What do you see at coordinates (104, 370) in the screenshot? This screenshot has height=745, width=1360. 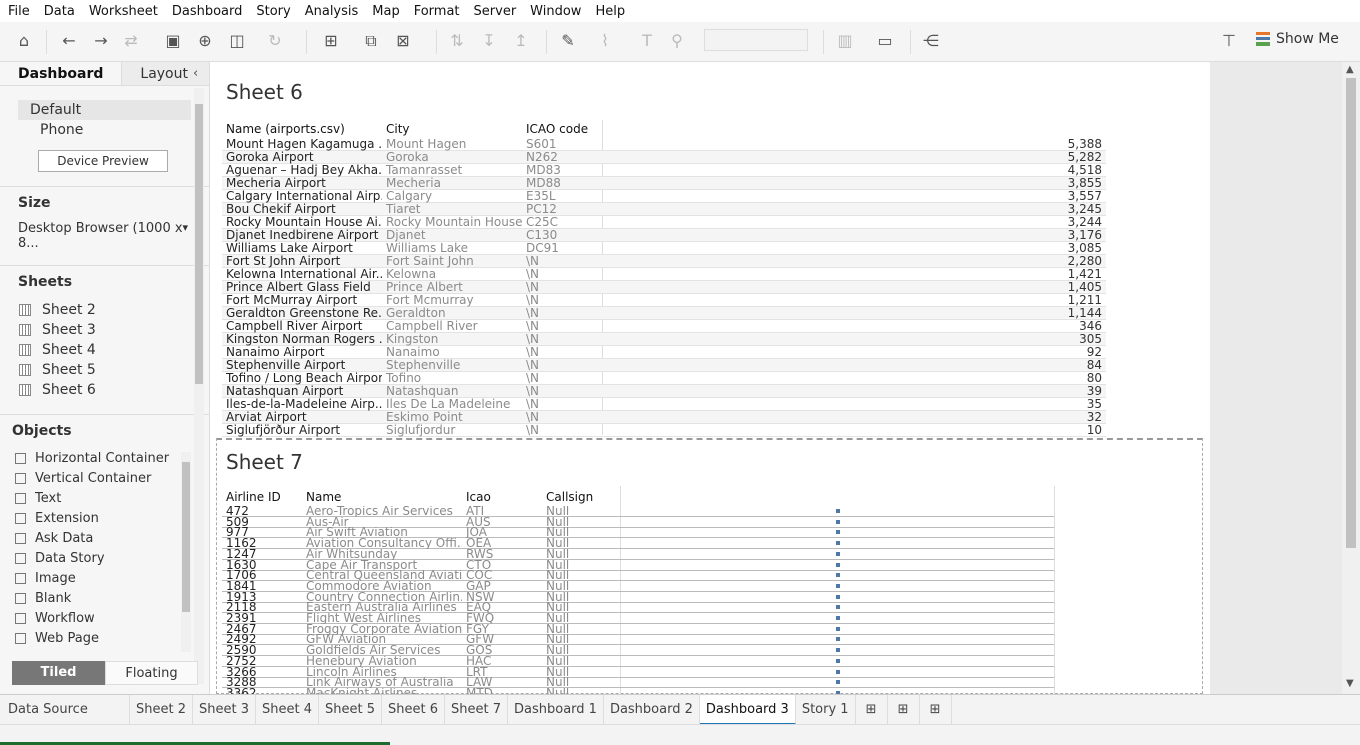 I see `sheet-list-item: Sheet 5` at bounding box center [104, 370].